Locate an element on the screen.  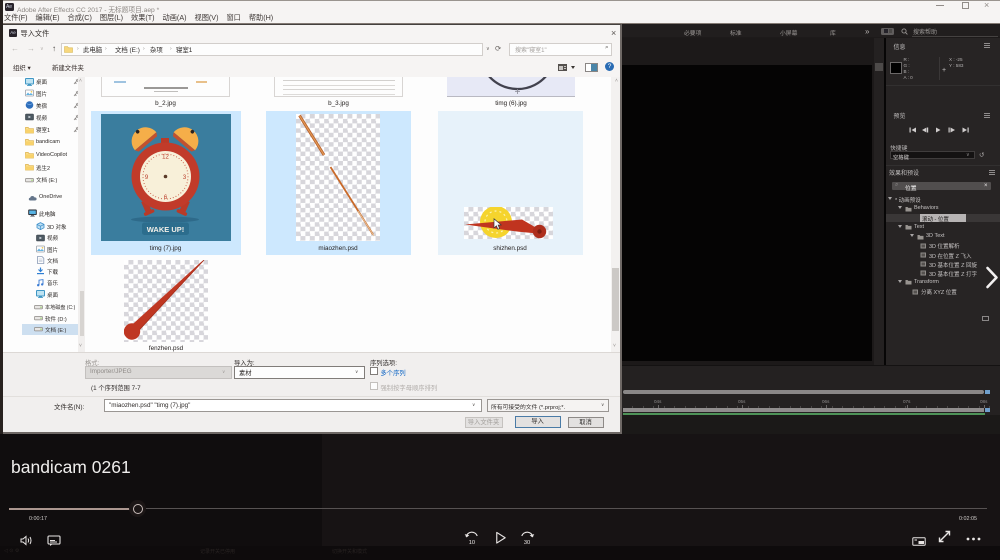
svg-text: 12 is located at coordinates (165, 158).